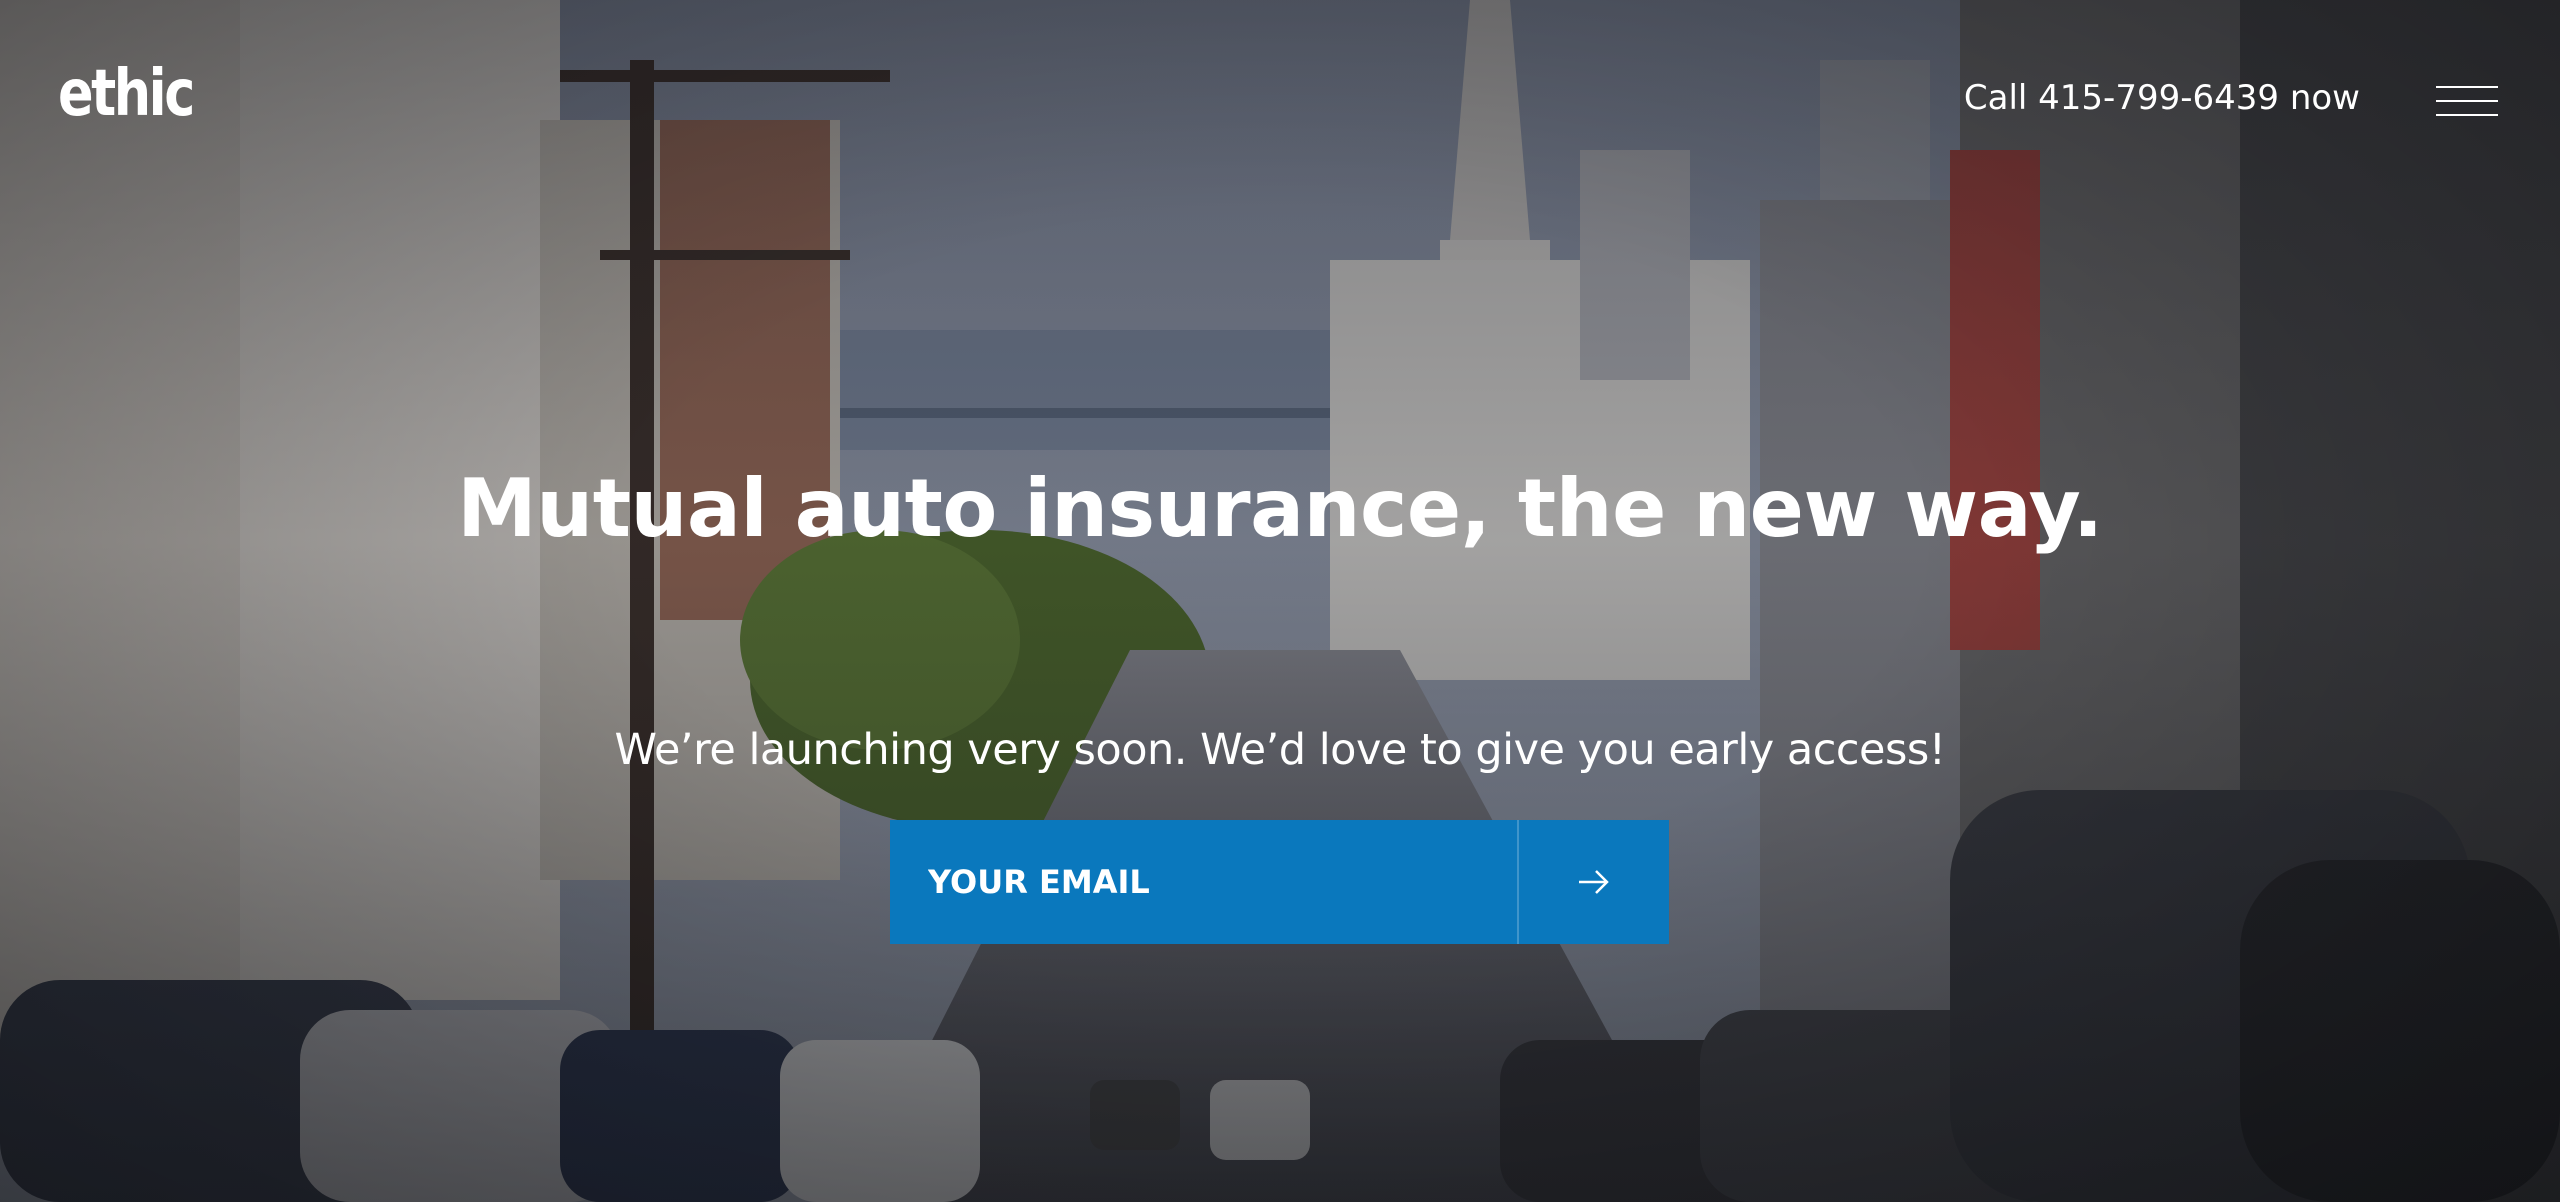 The height and width of the screenshot is (1202, 2560). What do you see at coordinates (126, 94) in the screenshot?
I see `ethic-logo: ethic` at bounding box center [126, 94].